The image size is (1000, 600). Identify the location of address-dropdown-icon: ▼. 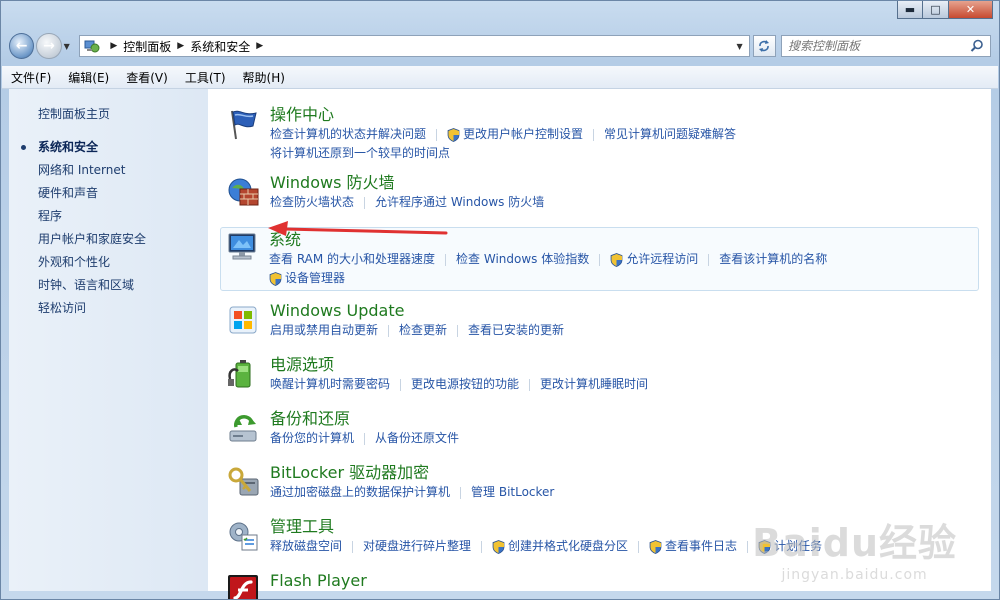
(739, 46).